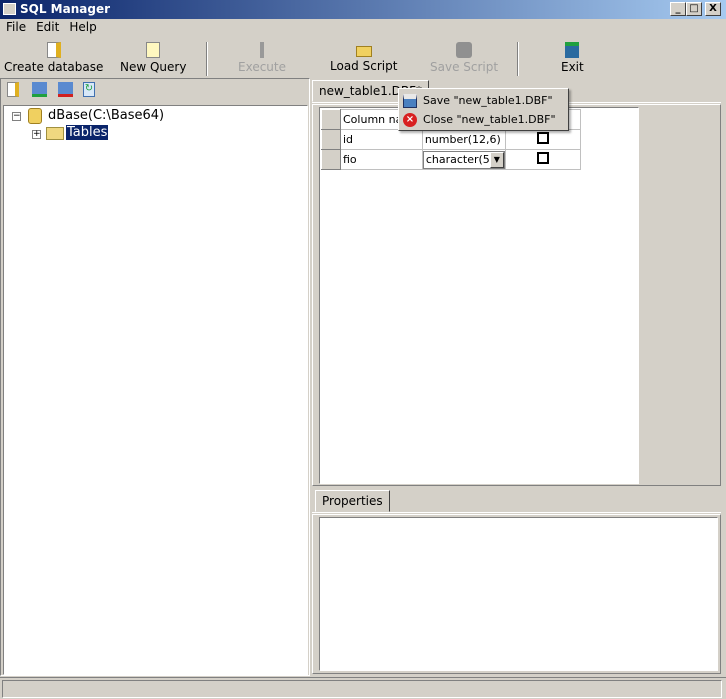 This screenshot has height=699, width=726. I want to click on save-script-button: Save Script, so click(464, 59).